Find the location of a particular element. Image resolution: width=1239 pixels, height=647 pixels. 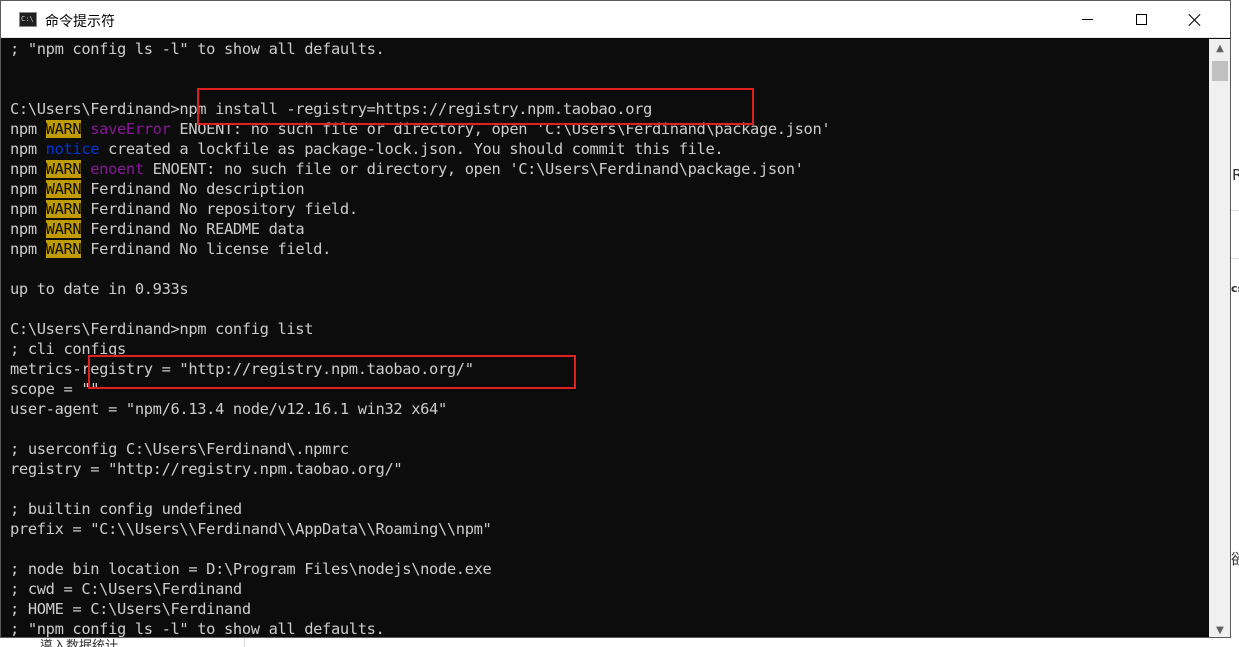

console-line: npm WARN Ferdinand No README data is located at coordinates (609, 229).